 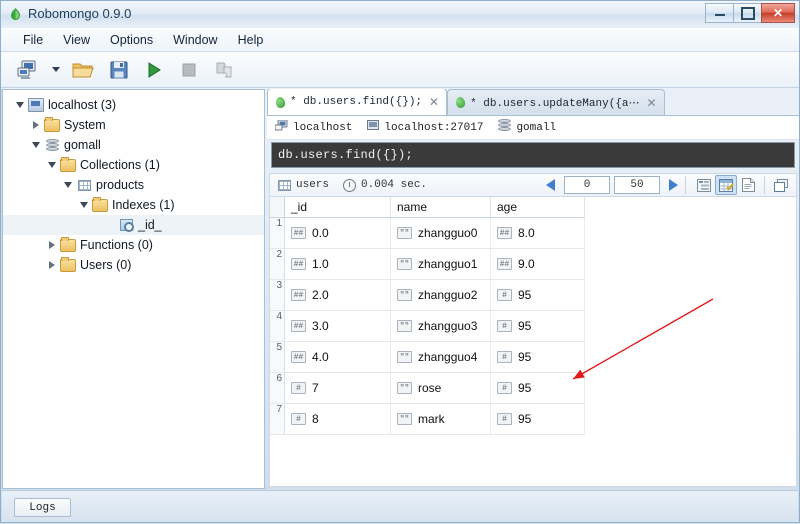 I want to click on tree-node-products: products, so click(x=133, y=185).